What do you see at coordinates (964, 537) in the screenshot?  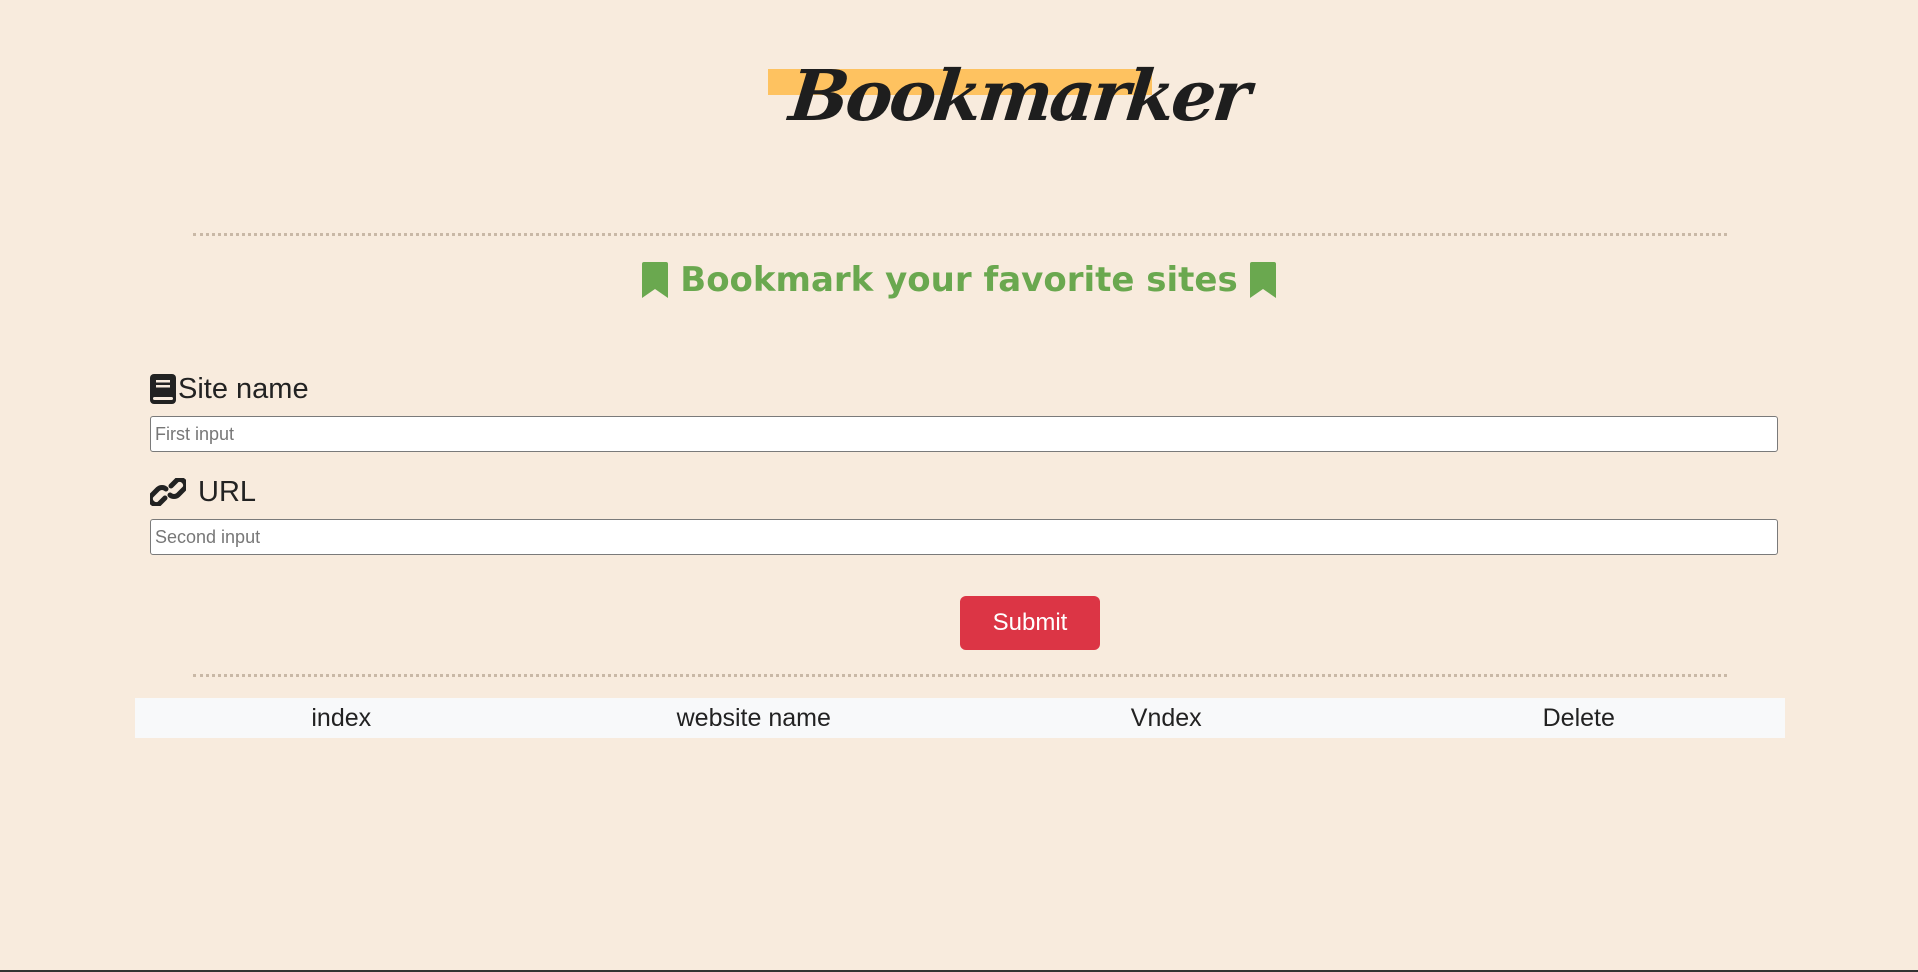 I see `url-input` at bounding box center [964, 537].